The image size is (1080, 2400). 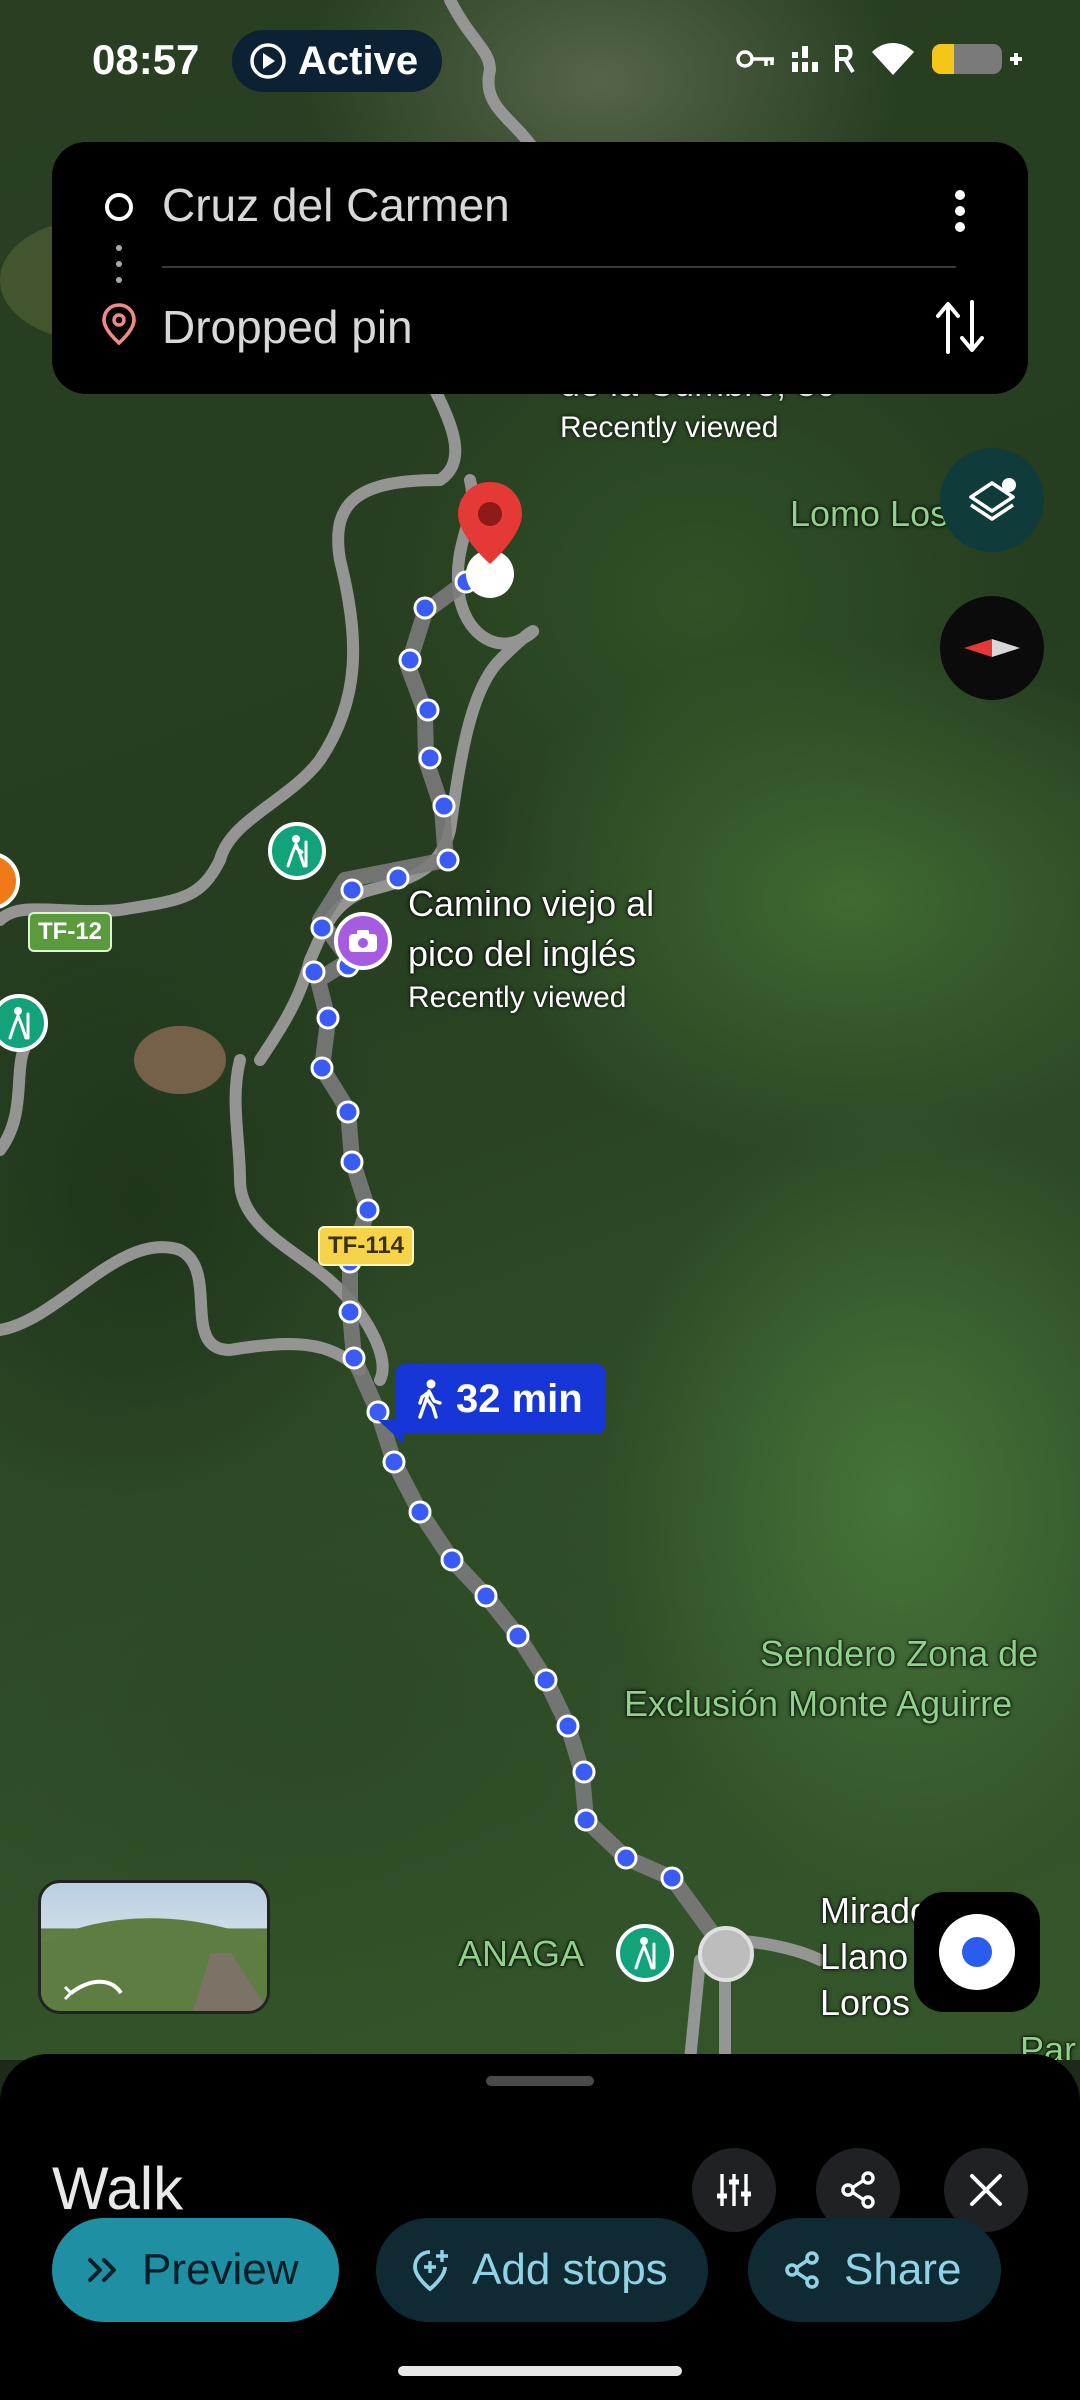 I want to click on tune-icon, so click(x=734, y=2190).